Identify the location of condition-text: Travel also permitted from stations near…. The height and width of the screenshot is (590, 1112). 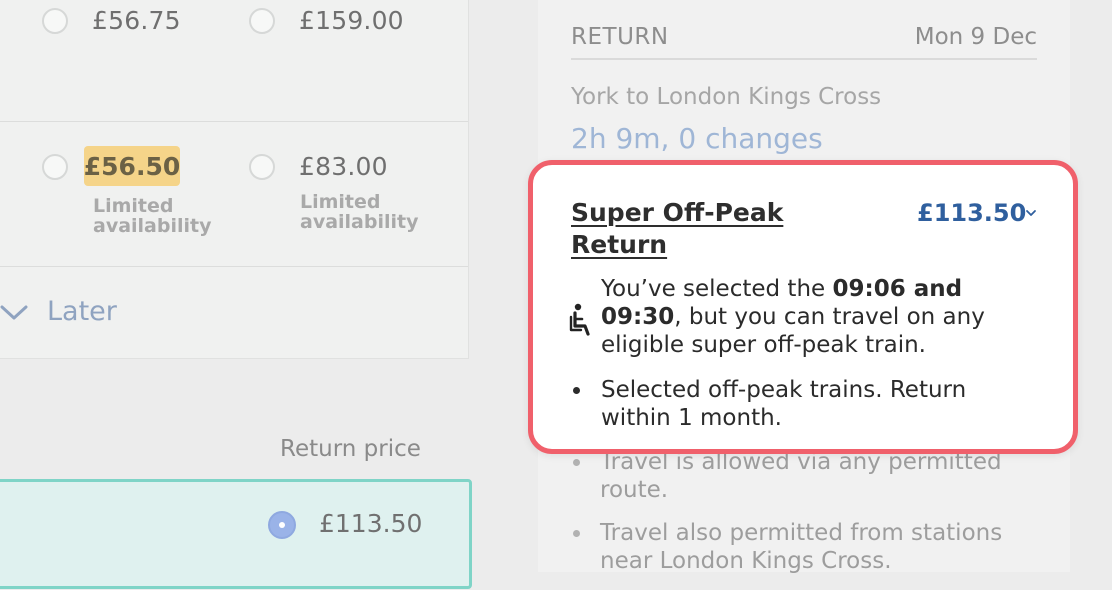
(801, 547).